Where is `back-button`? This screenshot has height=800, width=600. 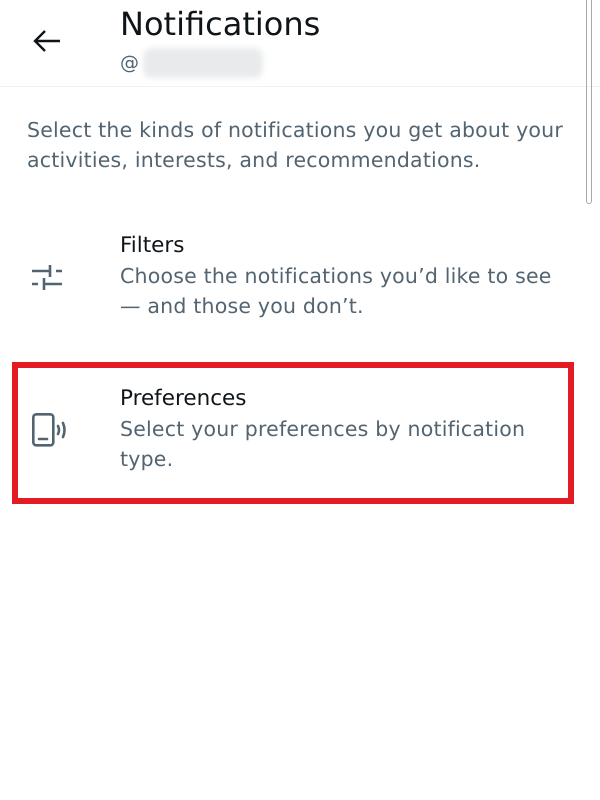 back-button is located at coordinates (47, 41).